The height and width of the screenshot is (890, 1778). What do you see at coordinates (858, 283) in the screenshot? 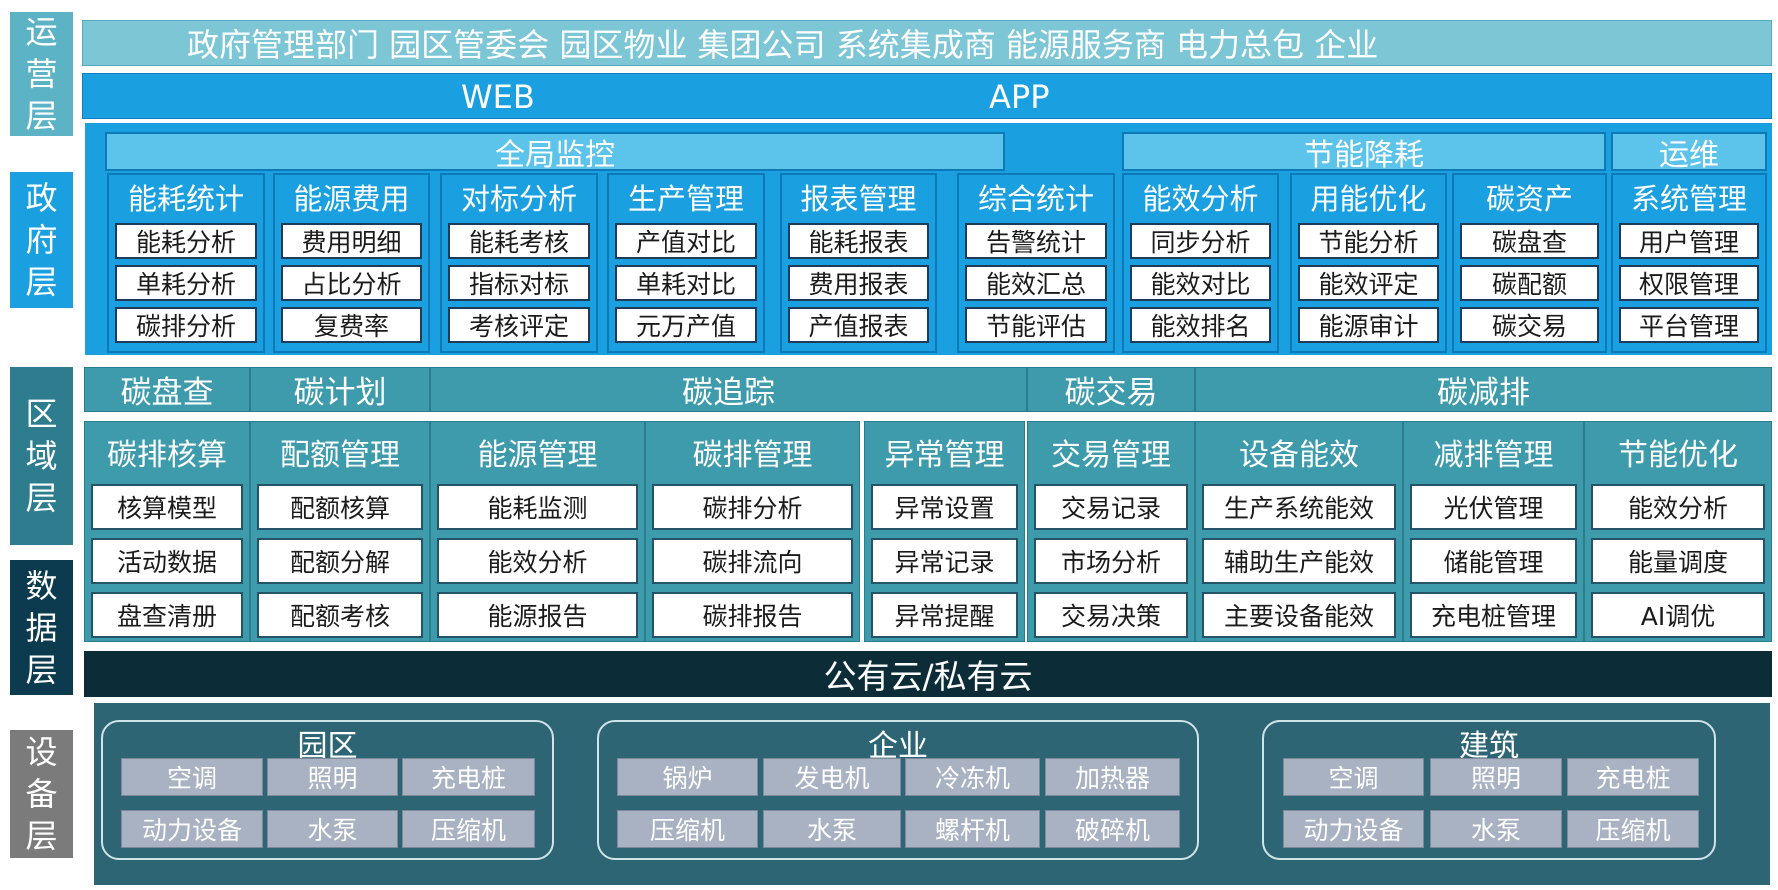
I see `gov-module-item: 费用报表` at bounding box center [858, 283].